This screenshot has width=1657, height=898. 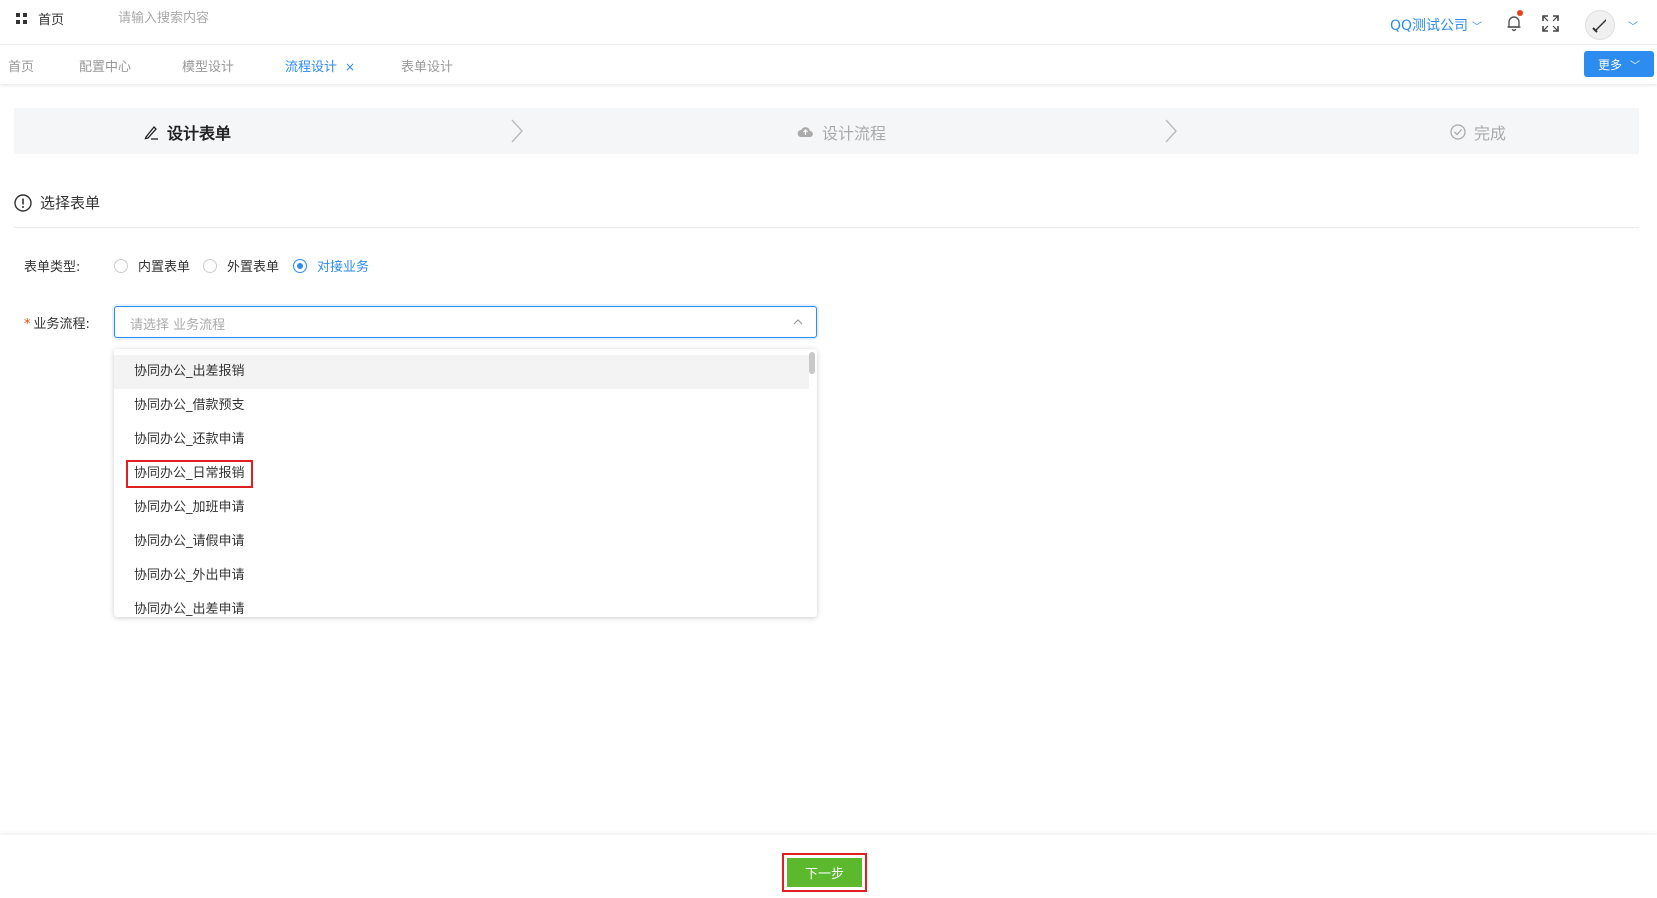 What do you see at coordinates (461, 406) in the screenshot?
I see `dropdown-option: 协同办公_借款预支` at bounding box center [461, 406].